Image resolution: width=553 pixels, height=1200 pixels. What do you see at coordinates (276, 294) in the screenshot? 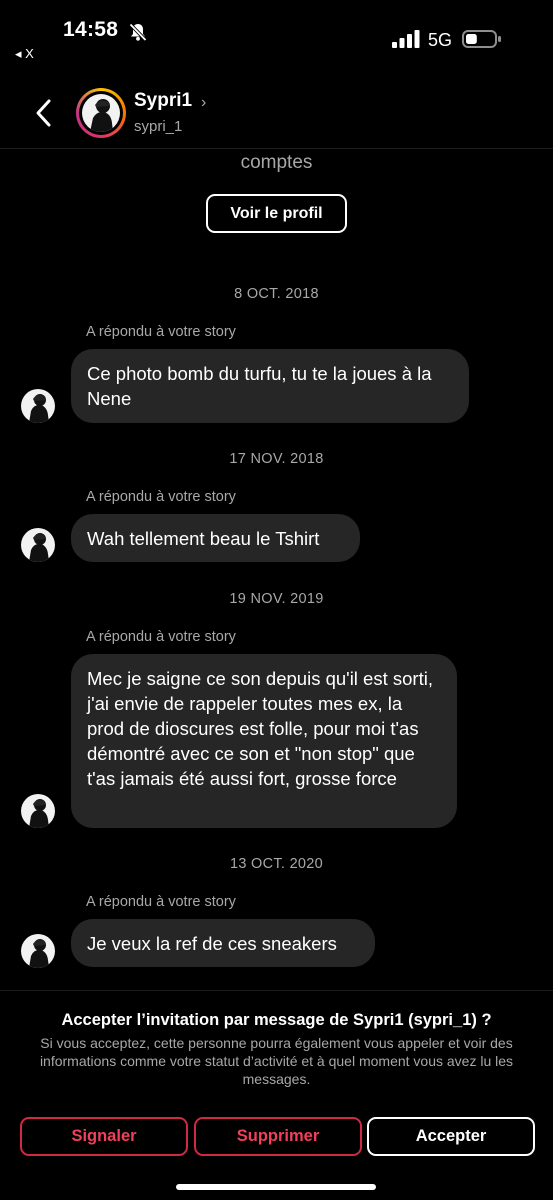
I see `date-separator: 8 OCT. 2018` at bounding box center [276, 294].